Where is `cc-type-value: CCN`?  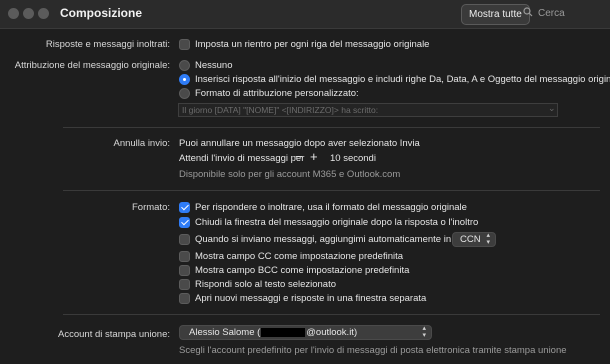 cc-type-value: CCN is located at coordinates (470, 239).